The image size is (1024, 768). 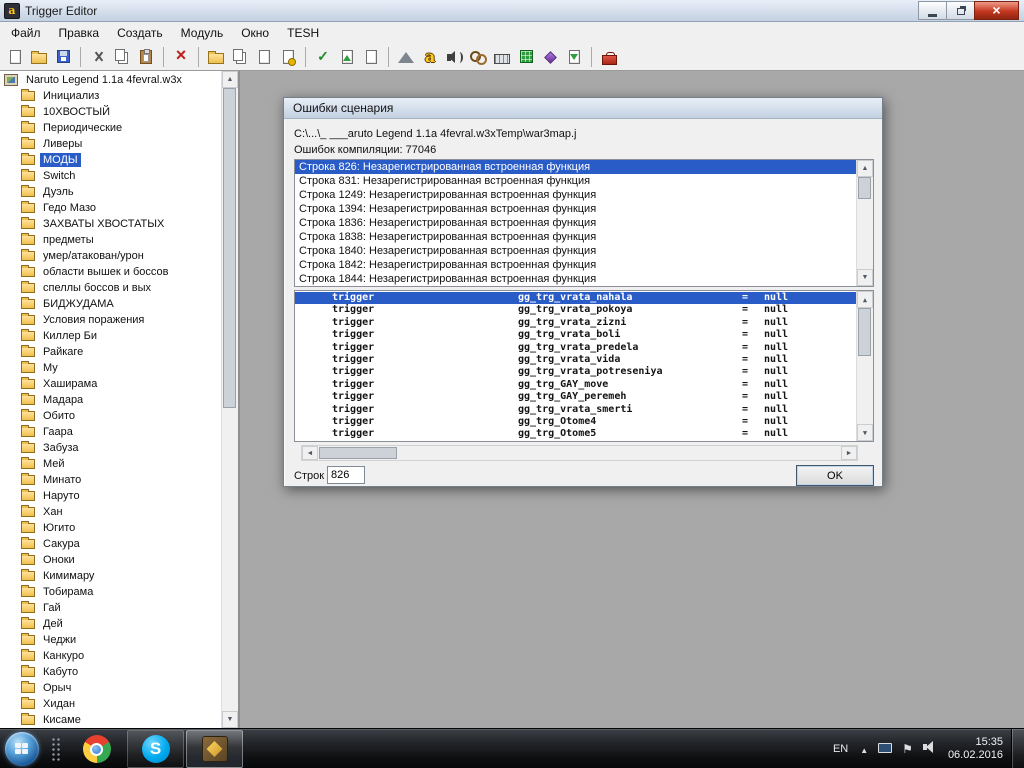 I want to click on new-trigger-button, so click(x=240, y=57).